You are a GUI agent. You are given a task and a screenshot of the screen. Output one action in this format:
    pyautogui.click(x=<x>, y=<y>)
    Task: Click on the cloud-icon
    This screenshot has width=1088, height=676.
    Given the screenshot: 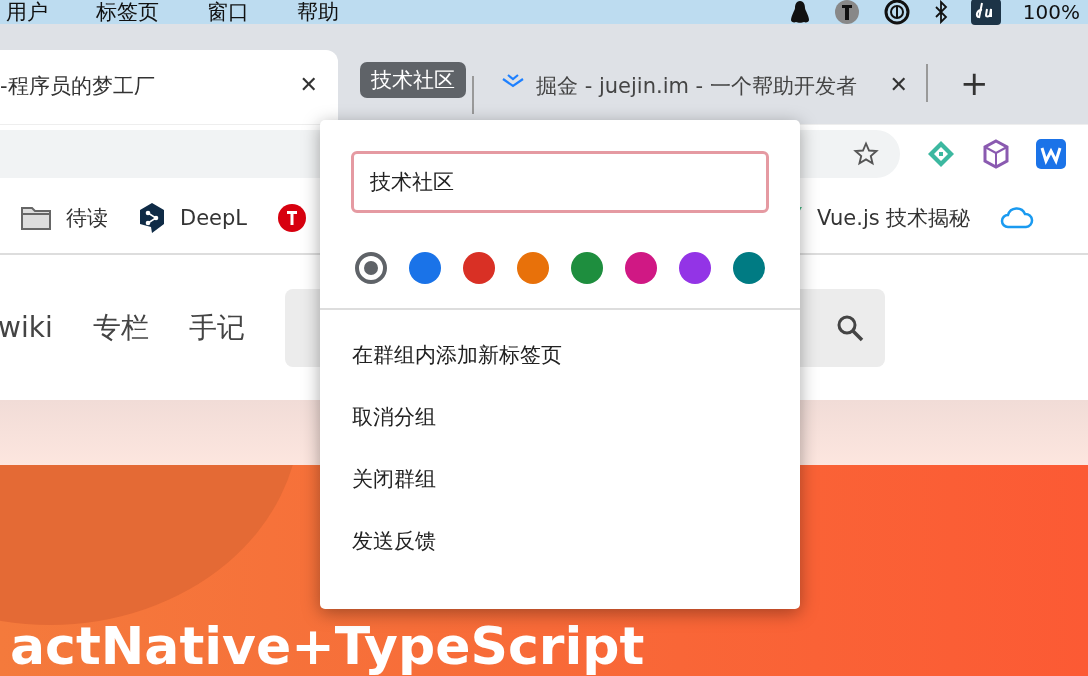 What is the action you would take?
    pyautogui.click(x=1017, y=217)
    